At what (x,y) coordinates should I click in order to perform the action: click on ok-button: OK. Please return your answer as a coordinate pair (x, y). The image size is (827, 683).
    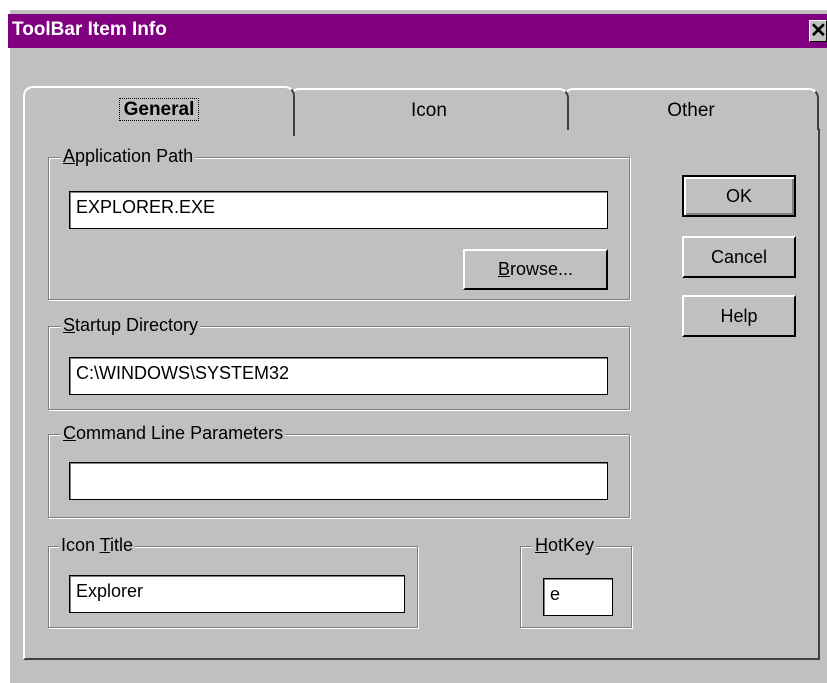
    Looking at the image, I should click on (739, 196).